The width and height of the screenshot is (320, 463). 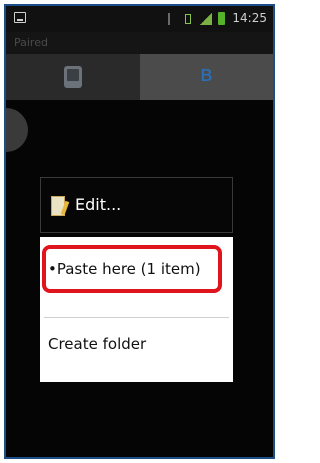 I want to click on menu-create-folder-item: Create folder, so click(x=97, y=344).